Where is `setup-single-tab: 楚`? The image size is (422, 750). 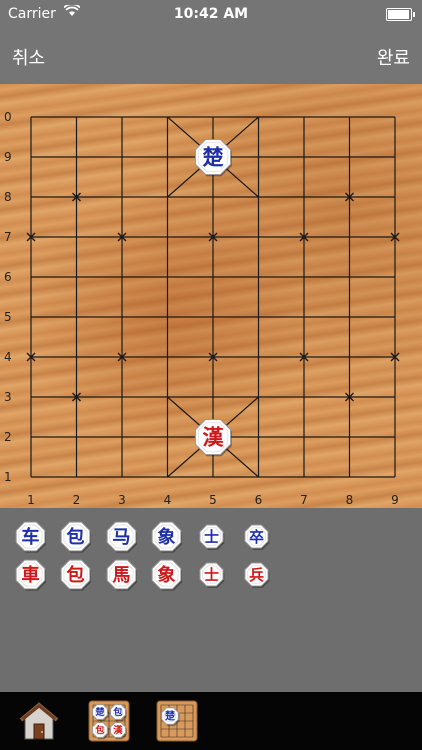
setup-single-tab: 楚 is located at coordinates (177, 721).